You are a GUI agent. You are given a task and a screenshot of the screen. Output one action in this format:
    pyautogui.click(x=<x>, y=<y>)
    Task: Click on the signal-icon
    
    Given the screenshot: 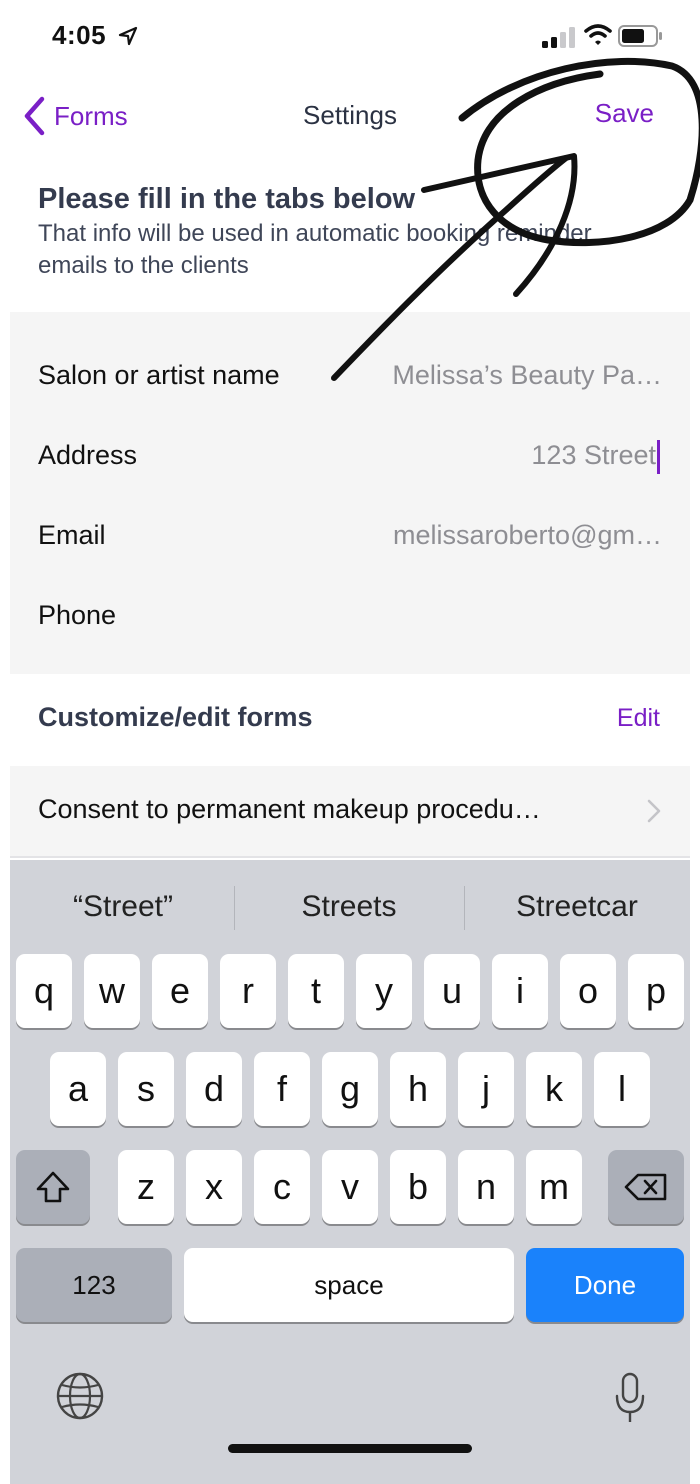 What is the action you would take?
    pyautogui.click(x=558, y=37)
    